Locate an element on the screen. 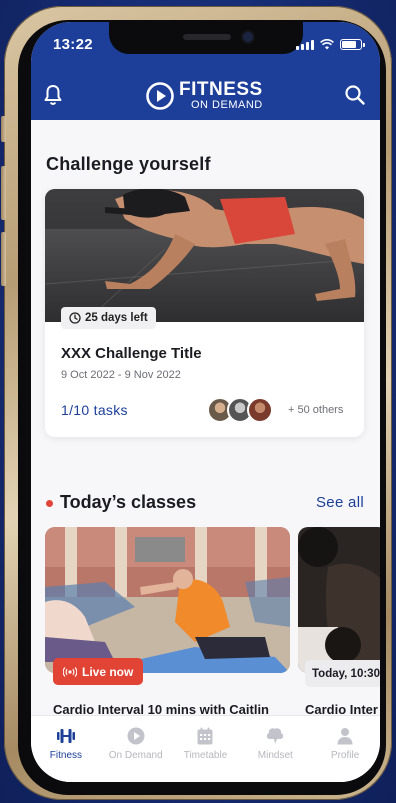 The width and height of the screenshot is (396, 803). tab-timetable: Timetable is located at coordinates (206, 749).